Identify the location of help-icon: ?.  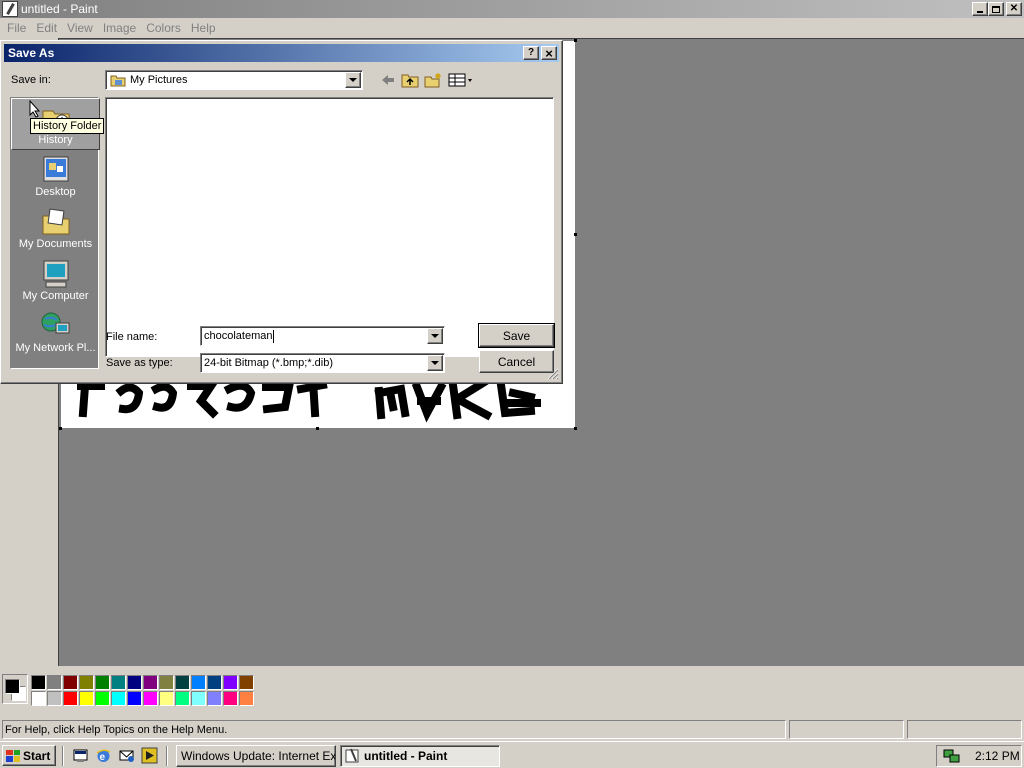
(531, 52).